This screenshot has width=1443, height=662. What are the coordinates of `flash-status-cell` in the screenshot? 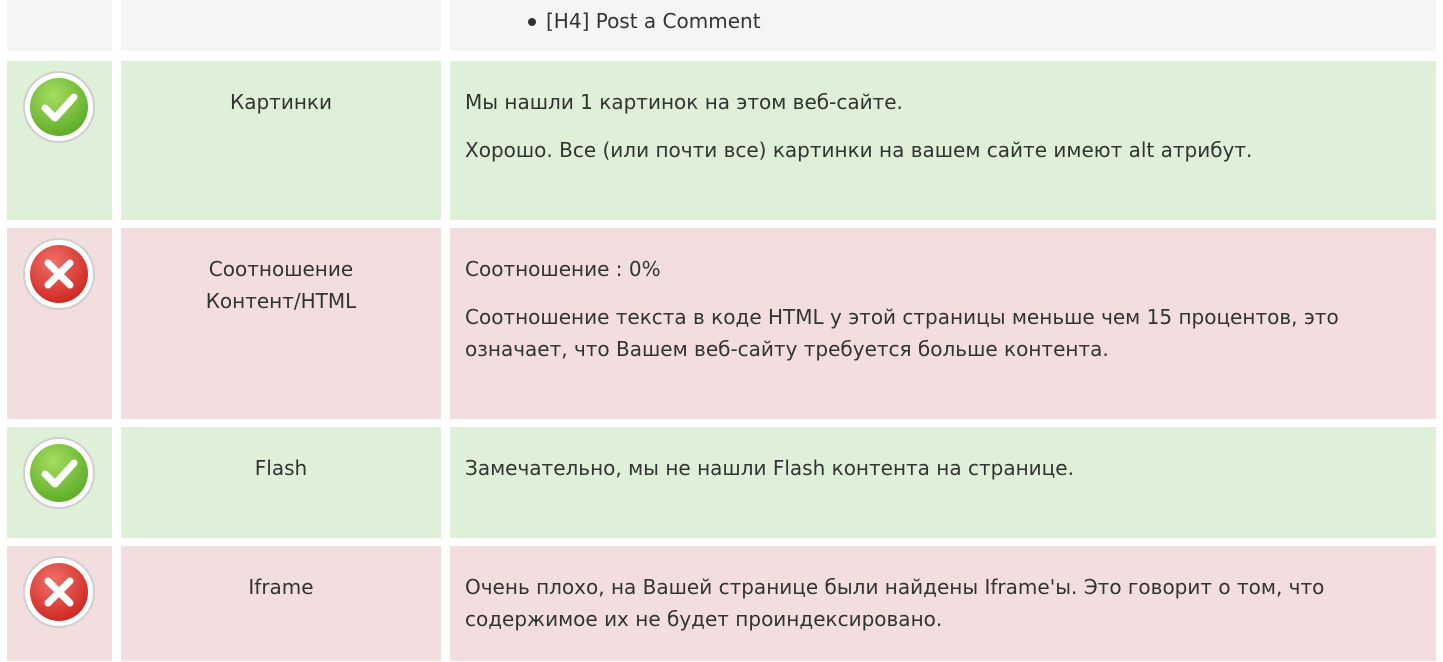 It's located at (59, 482).